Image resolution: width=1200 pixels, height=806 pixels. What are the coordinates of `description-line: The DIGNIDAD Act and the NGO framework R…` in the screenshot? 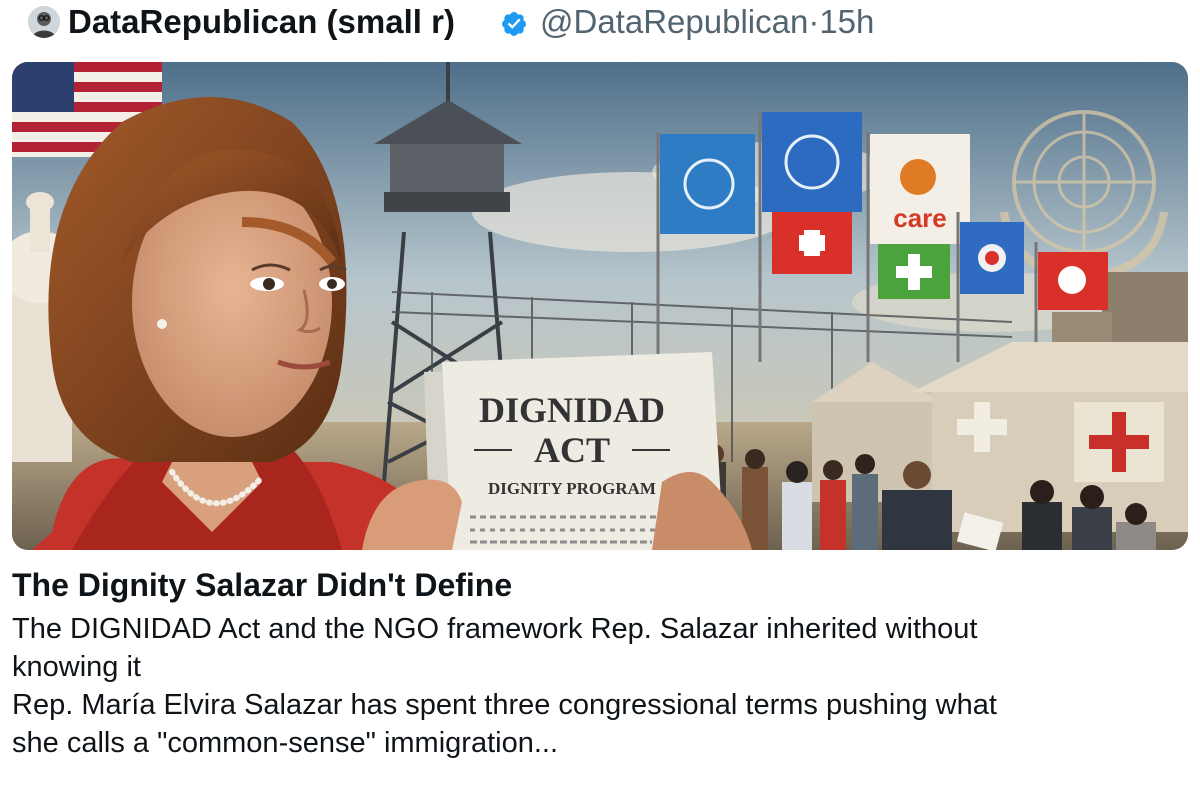 It's located at (495, 629).